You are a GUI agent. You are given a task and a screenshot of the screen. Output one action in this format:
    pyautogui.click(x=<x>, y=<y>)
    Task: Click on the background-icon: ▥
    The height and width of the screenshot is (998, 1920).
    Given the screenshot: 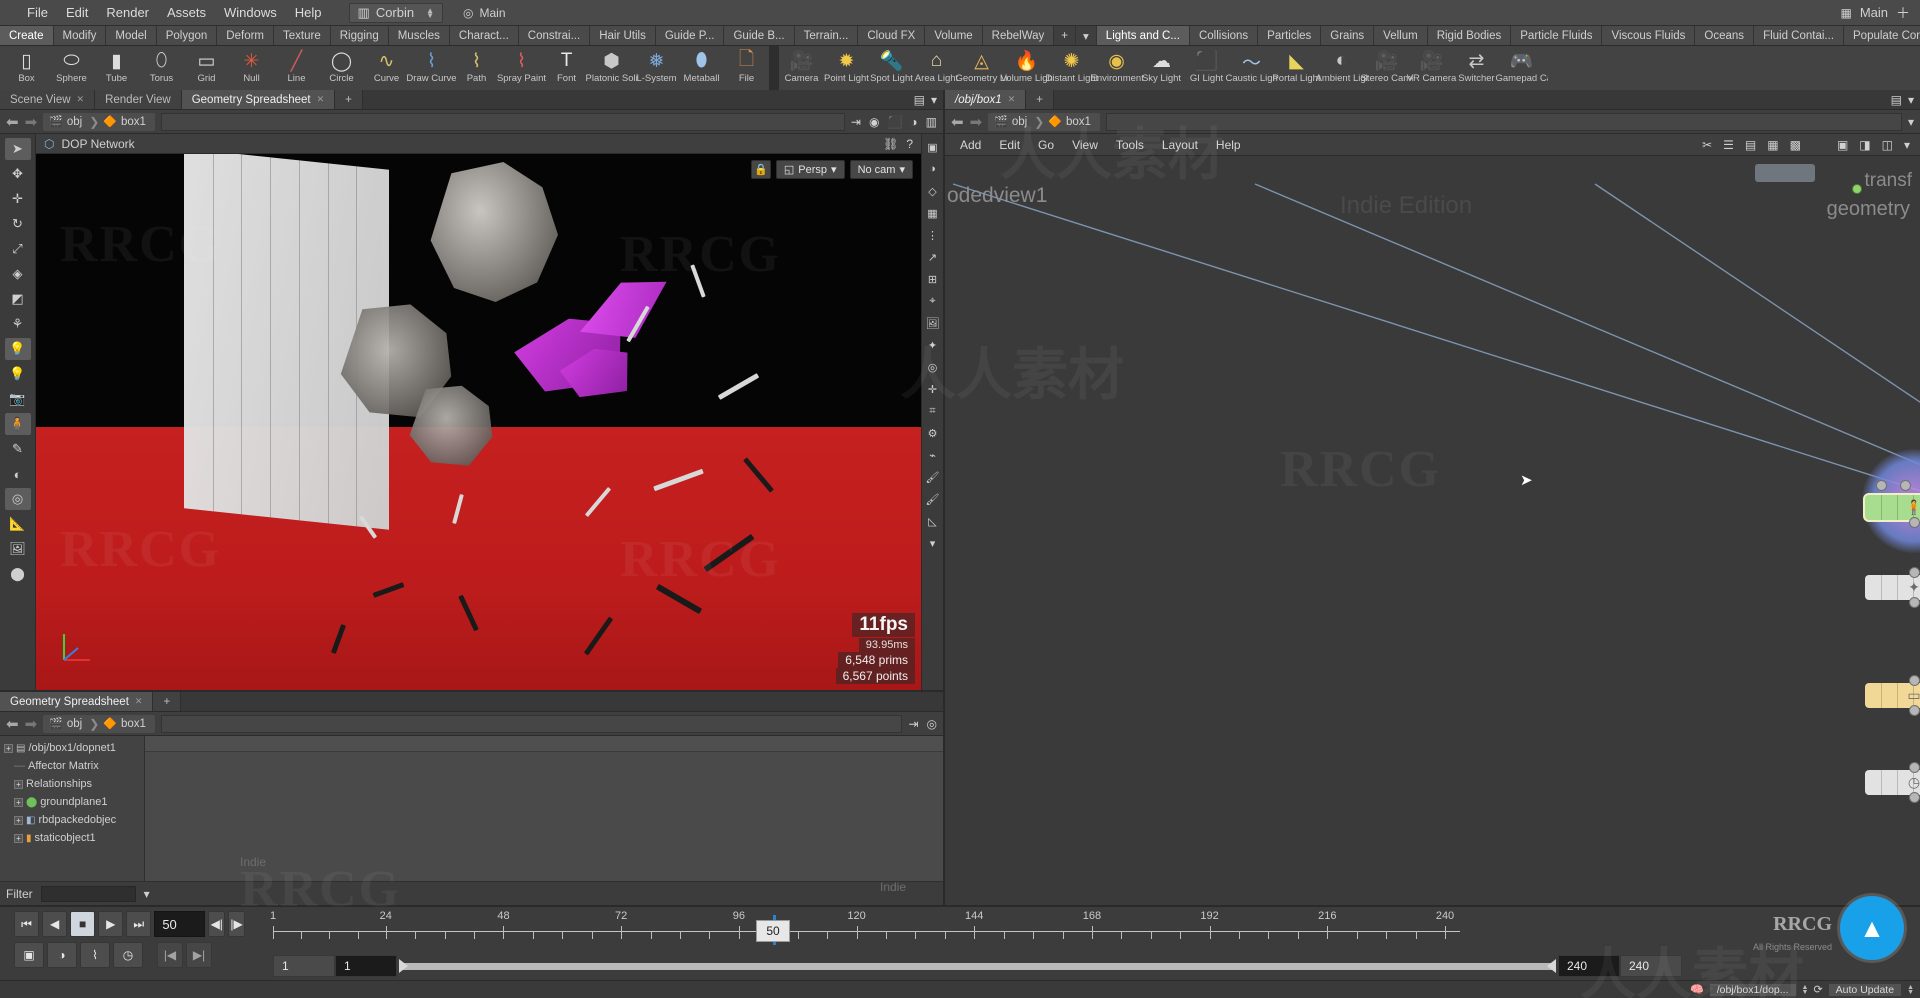 What is the action you would take?
    pyautogui.click(x=931, y=122)
    